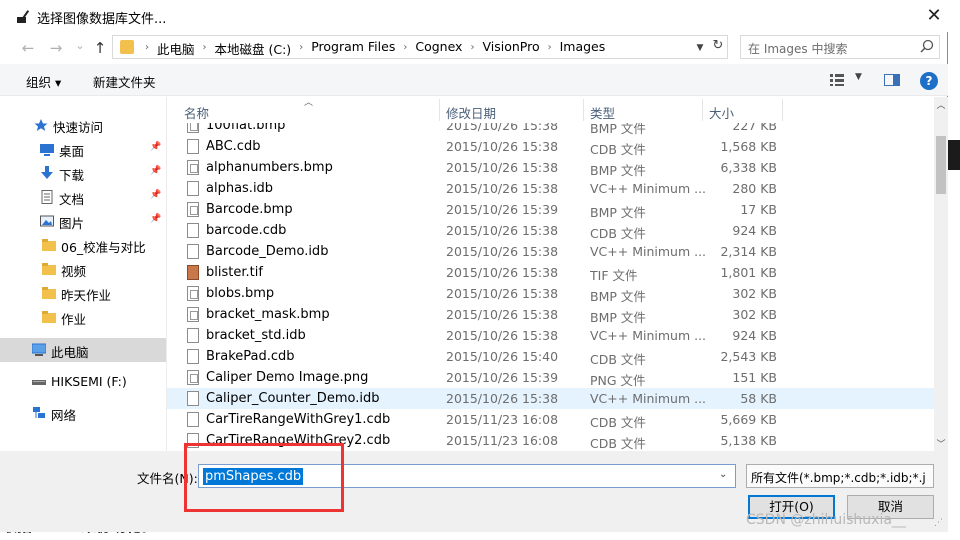 This screenshot has height=540, width=960. Describe the element at coordinates (253, 48) in the screenshot. I see `breadcrumb-item: 本地磁盘 (C:)` at that location.